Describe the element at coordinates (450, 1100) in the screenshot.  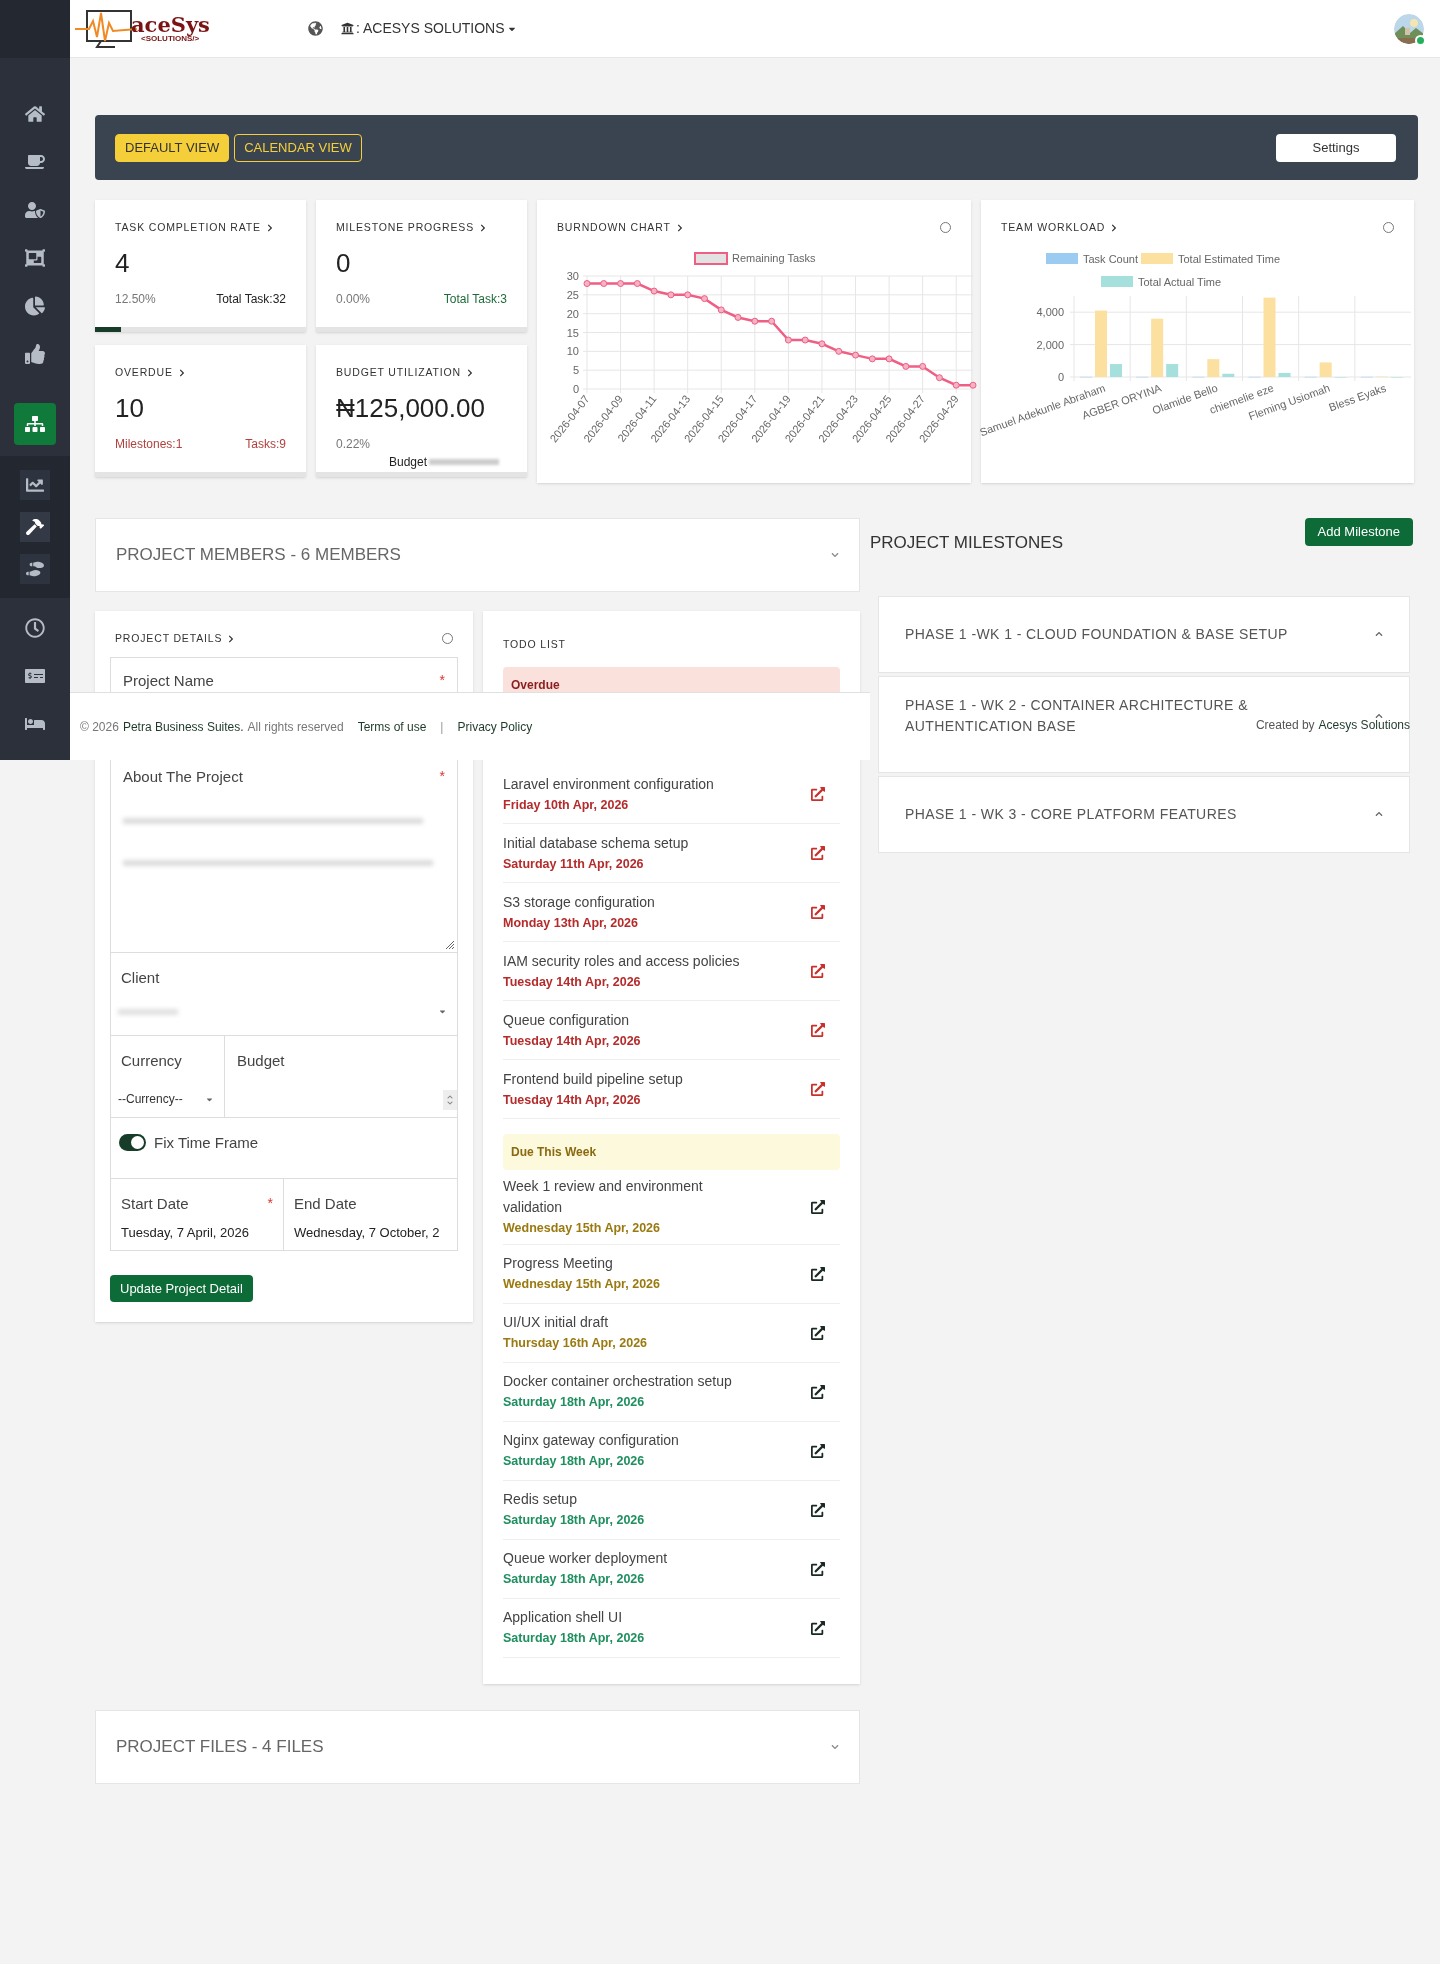
I see `spinner-icon` at that location.